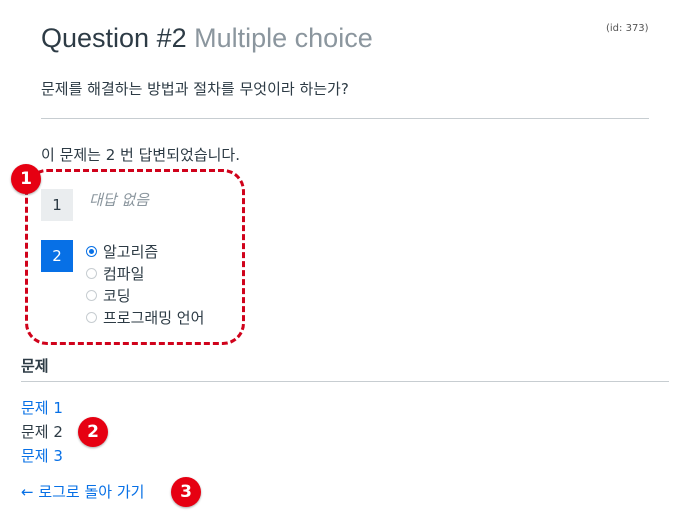 The width and height of the screenshot is (690, 516). Describe the element at coordinates (154, 317) in the screenshot. I see `option-label: 프로그래밍 언어` at that location.